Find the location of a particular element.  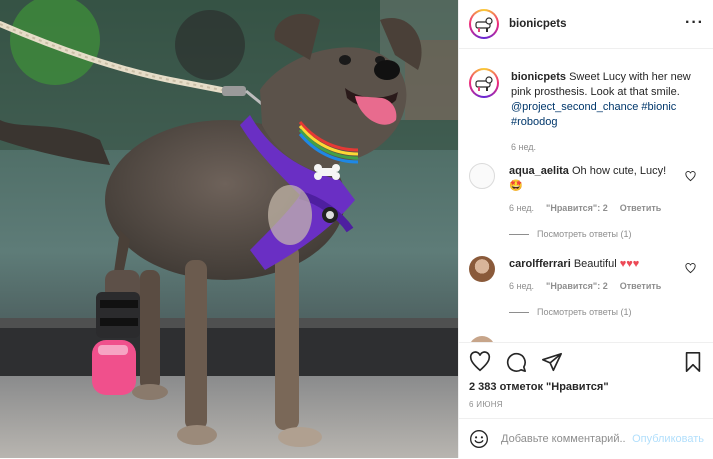

bookmark-icon is located at coordinates (693, 362).